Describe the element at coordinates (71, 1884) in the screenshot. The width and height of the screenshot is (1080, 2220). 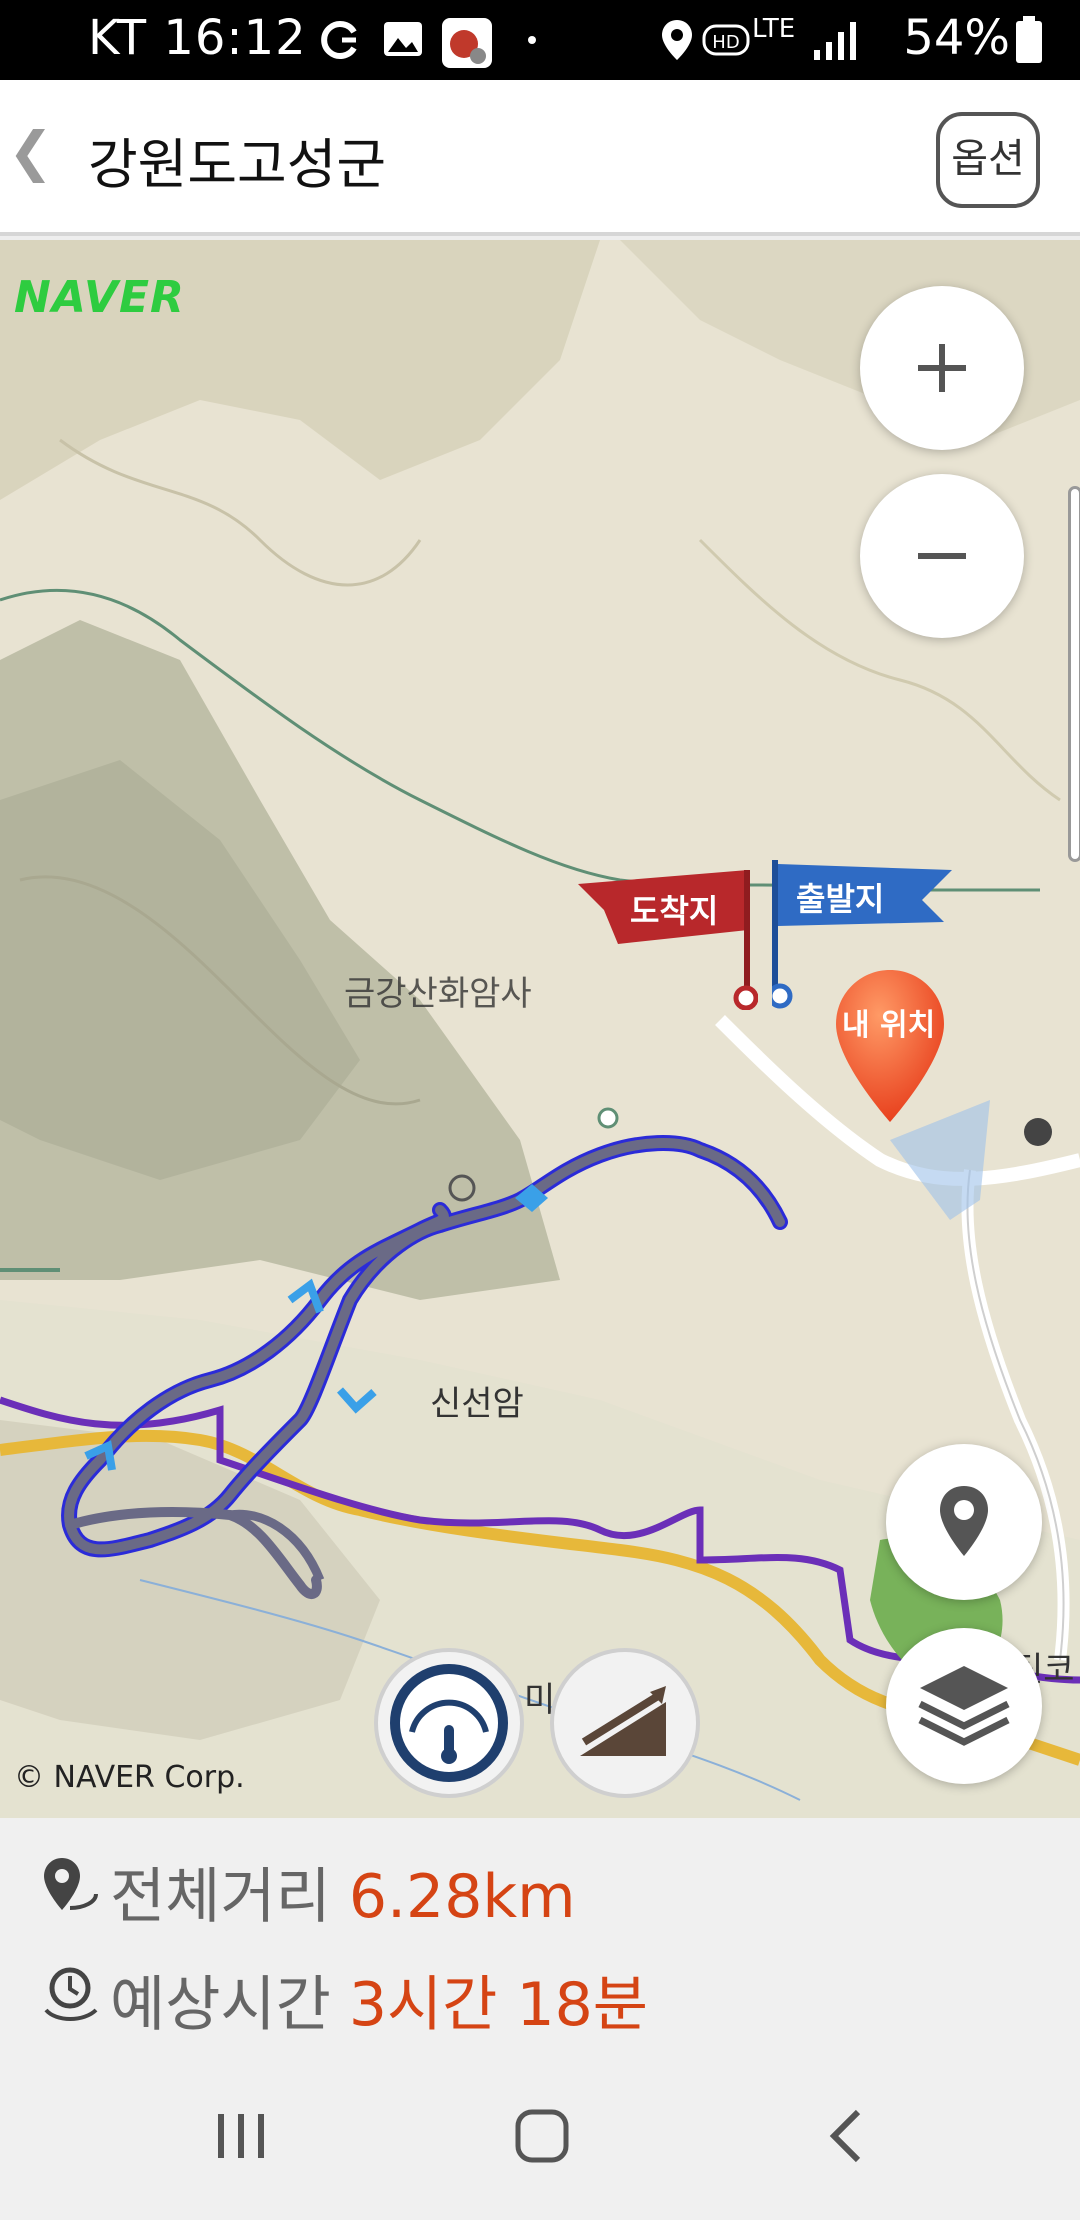
I see `route-distance-icon` at that location.